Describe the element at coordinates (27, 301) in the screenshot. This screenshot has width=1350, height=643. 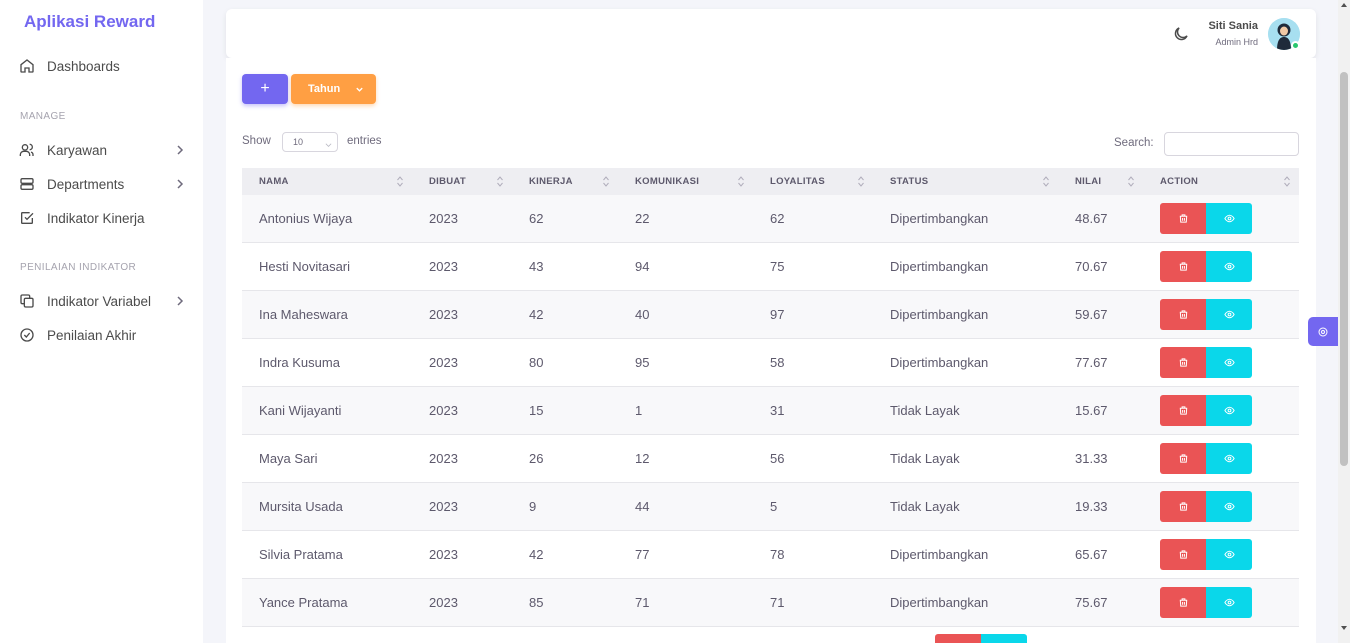
I see `copy-icon` at that location.